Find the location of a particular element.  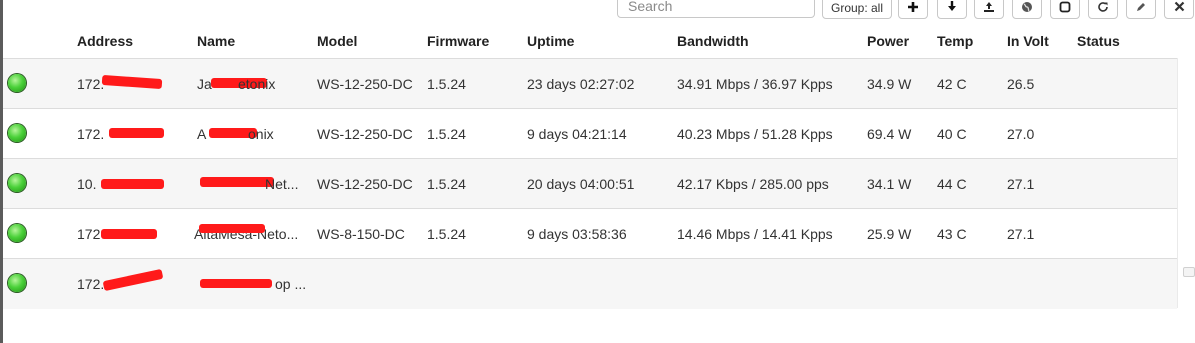

plus-icon is located at coordinates (913, 6).